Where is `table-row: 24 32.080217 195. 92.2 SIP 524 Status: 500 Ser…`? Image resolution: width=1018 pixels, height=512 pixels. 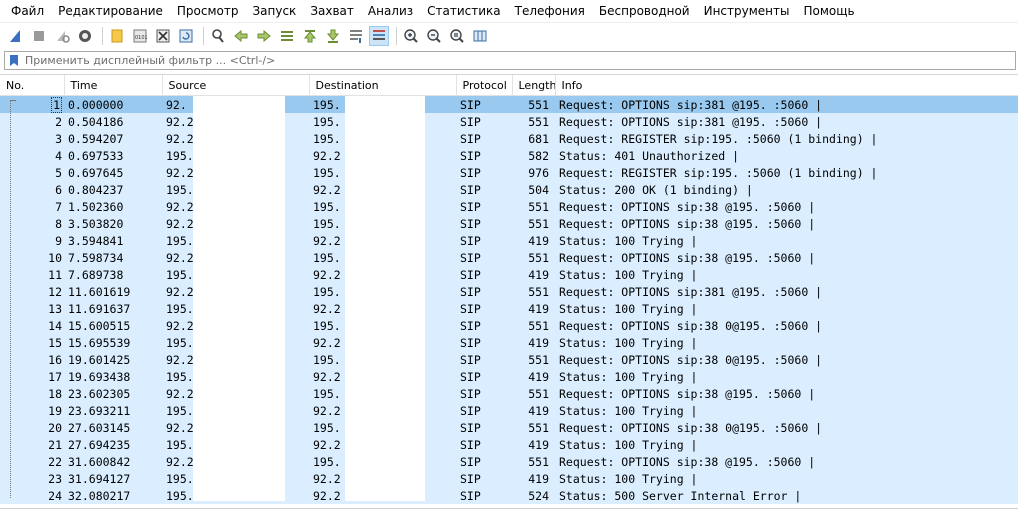
table-row: 24 32.080217 195. 92.2 SIP 524 Status: 500 Ser… is located at coordinates (509, 495).